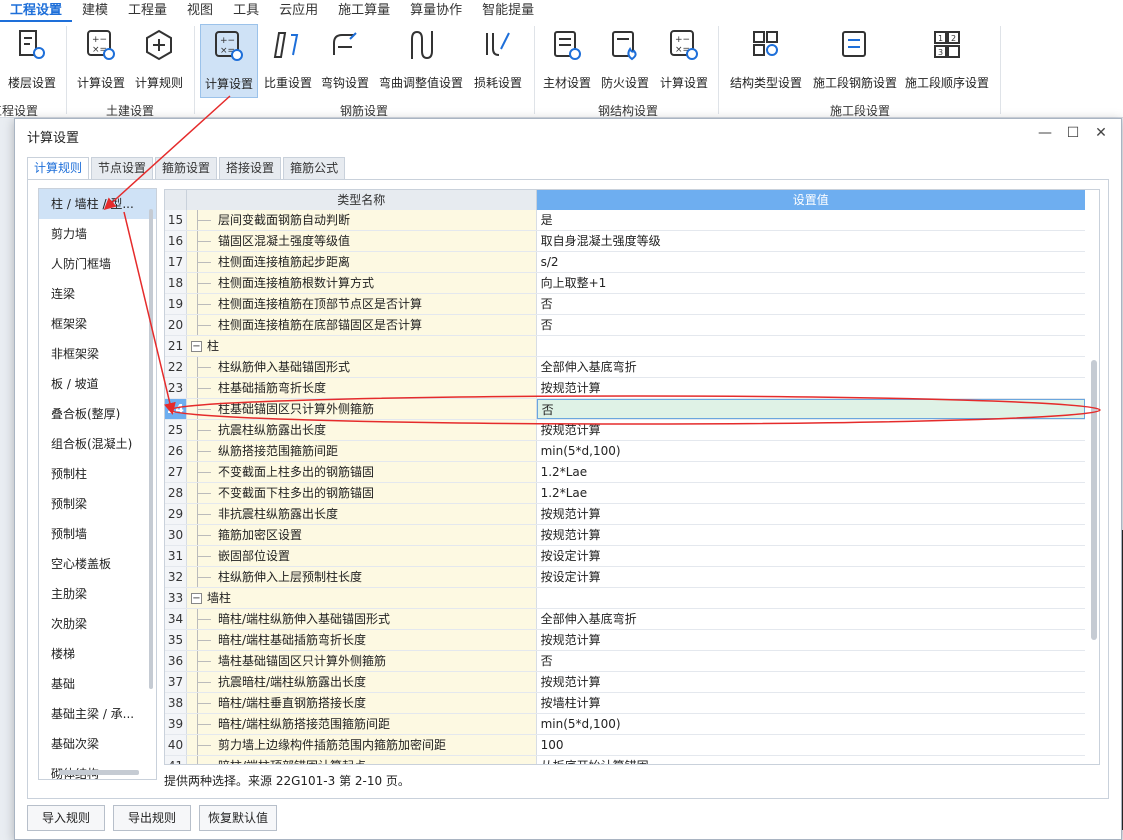  I want to click on table-row: 36 墙柱基础锚固区只计算外侧箍筋 否, so click(625, 661).